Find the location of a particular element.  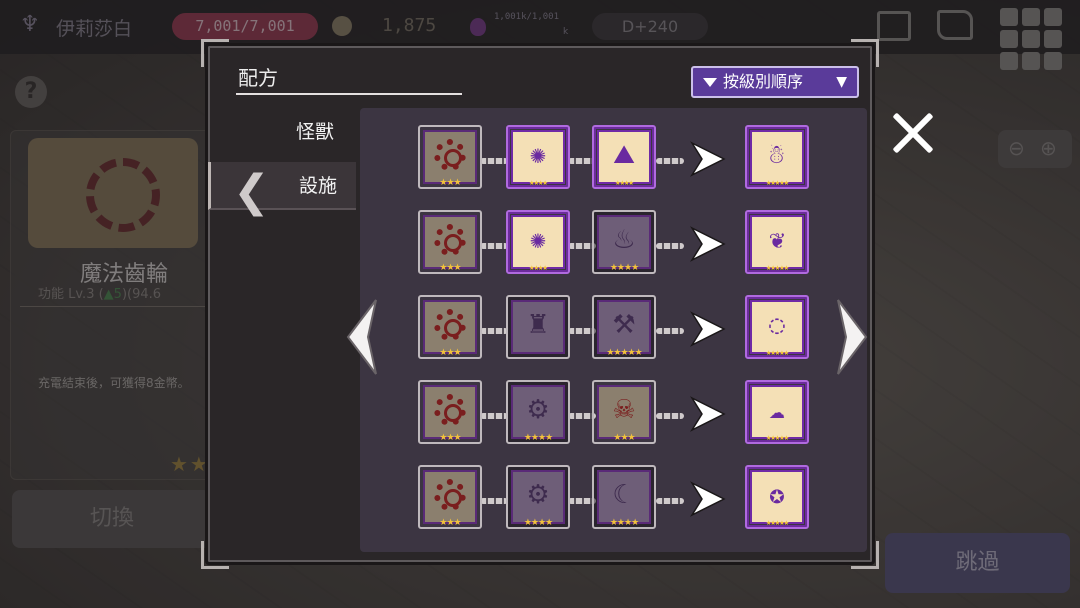

fire-spirit-icon: ❦ is located at coordinates (777, 240).